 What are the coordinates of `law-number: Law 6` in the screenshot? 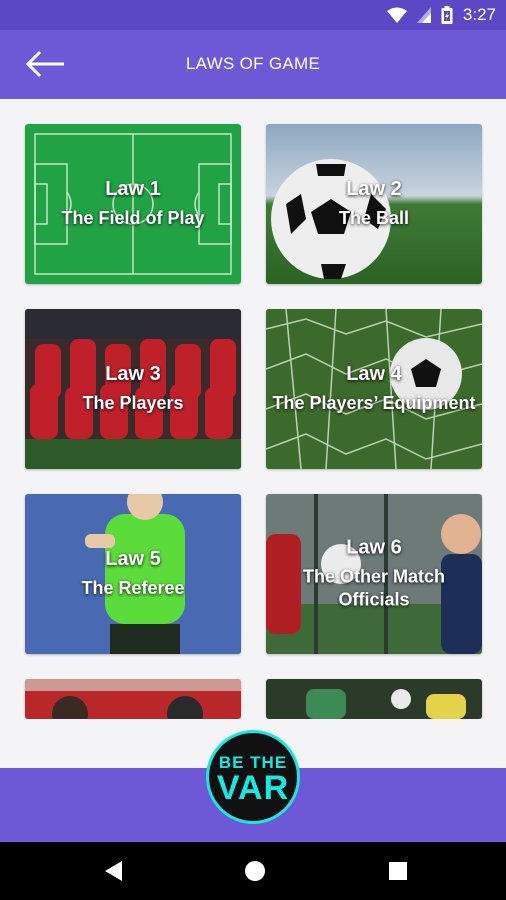 It's located at (374, 547).